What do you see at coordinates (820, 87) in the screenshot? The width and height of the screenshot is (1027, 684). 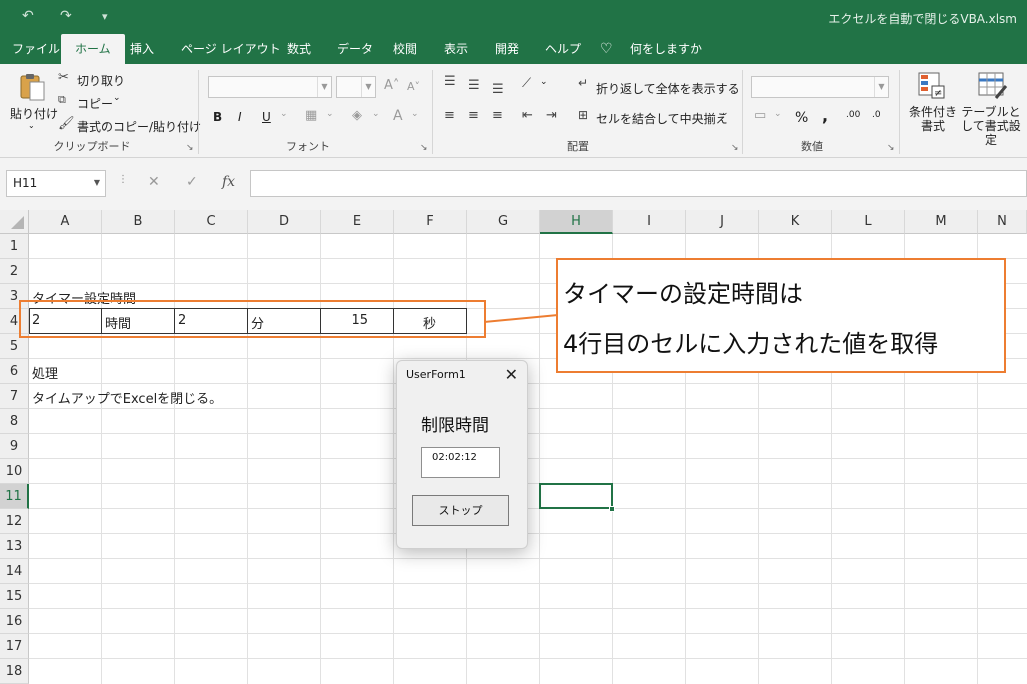 I see `number-format-combo: ▼` at bounding box center [820, 87].